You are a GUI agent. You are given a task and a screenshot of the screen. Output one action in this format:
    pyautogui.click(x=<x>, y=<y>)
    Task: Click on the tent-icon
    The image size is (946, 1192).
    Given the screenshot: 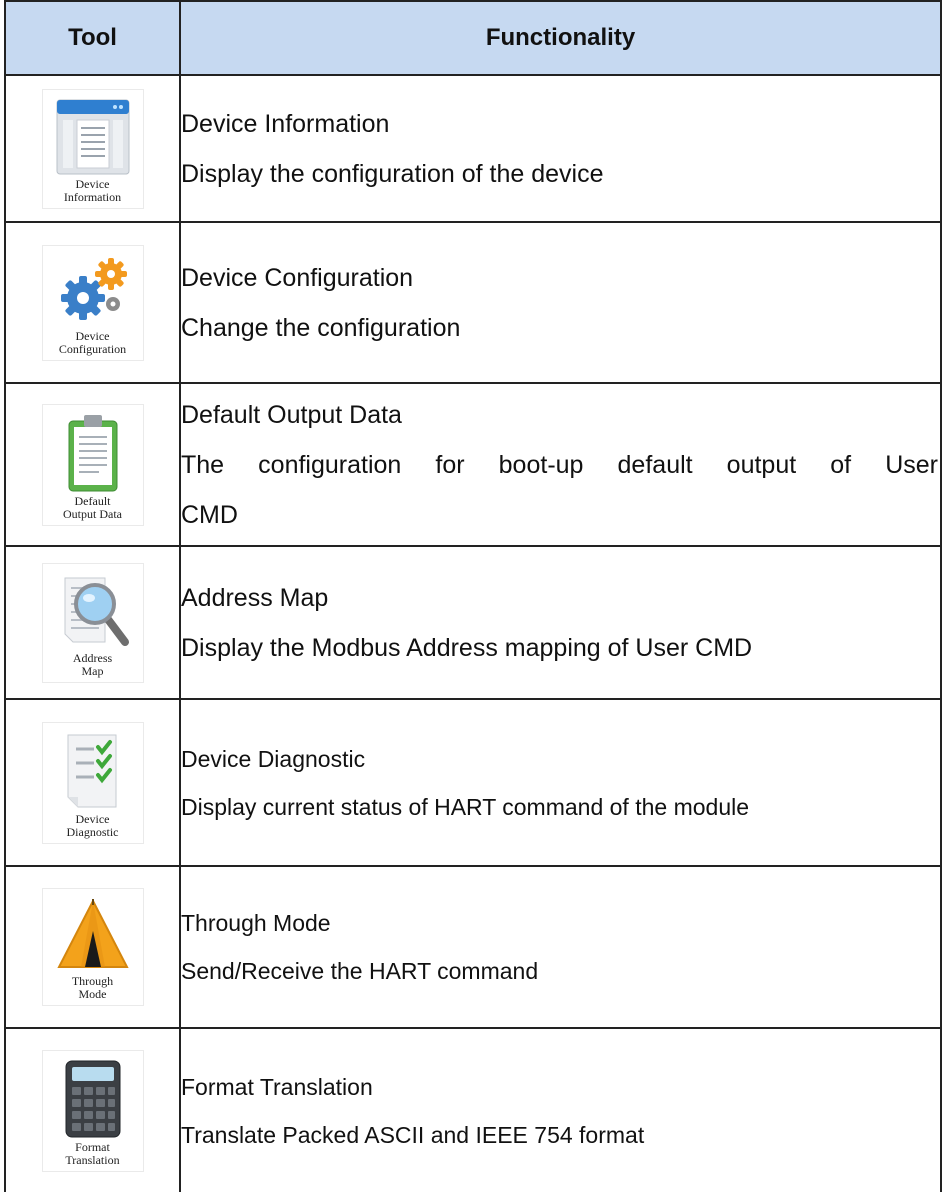 What is the action you would take?
    pyautogui.click(x=92, y=933)
    